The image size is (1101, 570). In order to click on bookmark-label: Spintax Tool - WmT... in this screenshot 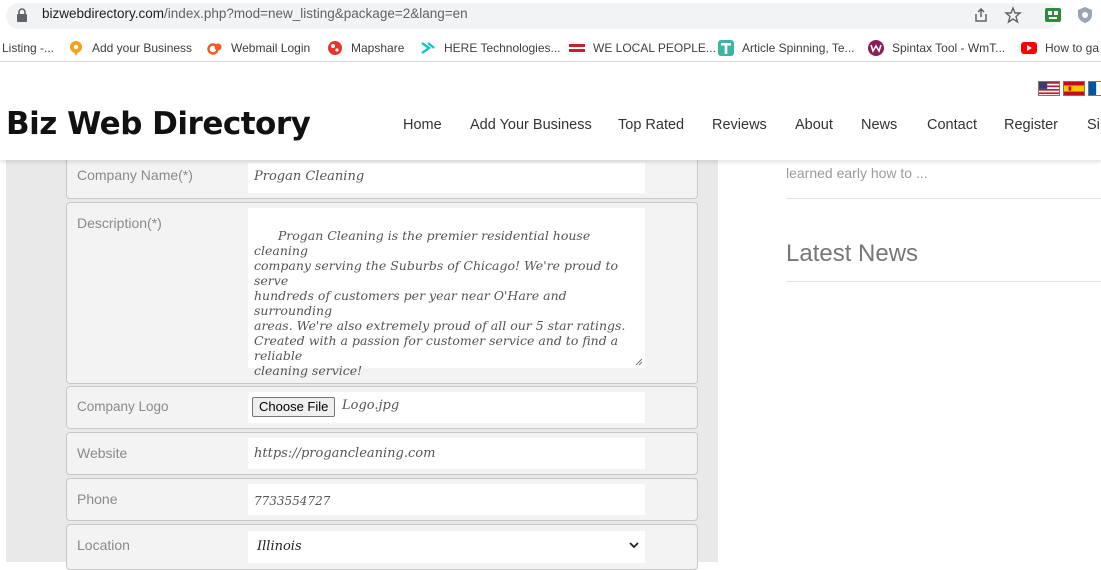, I will do `click(949, 48)`.